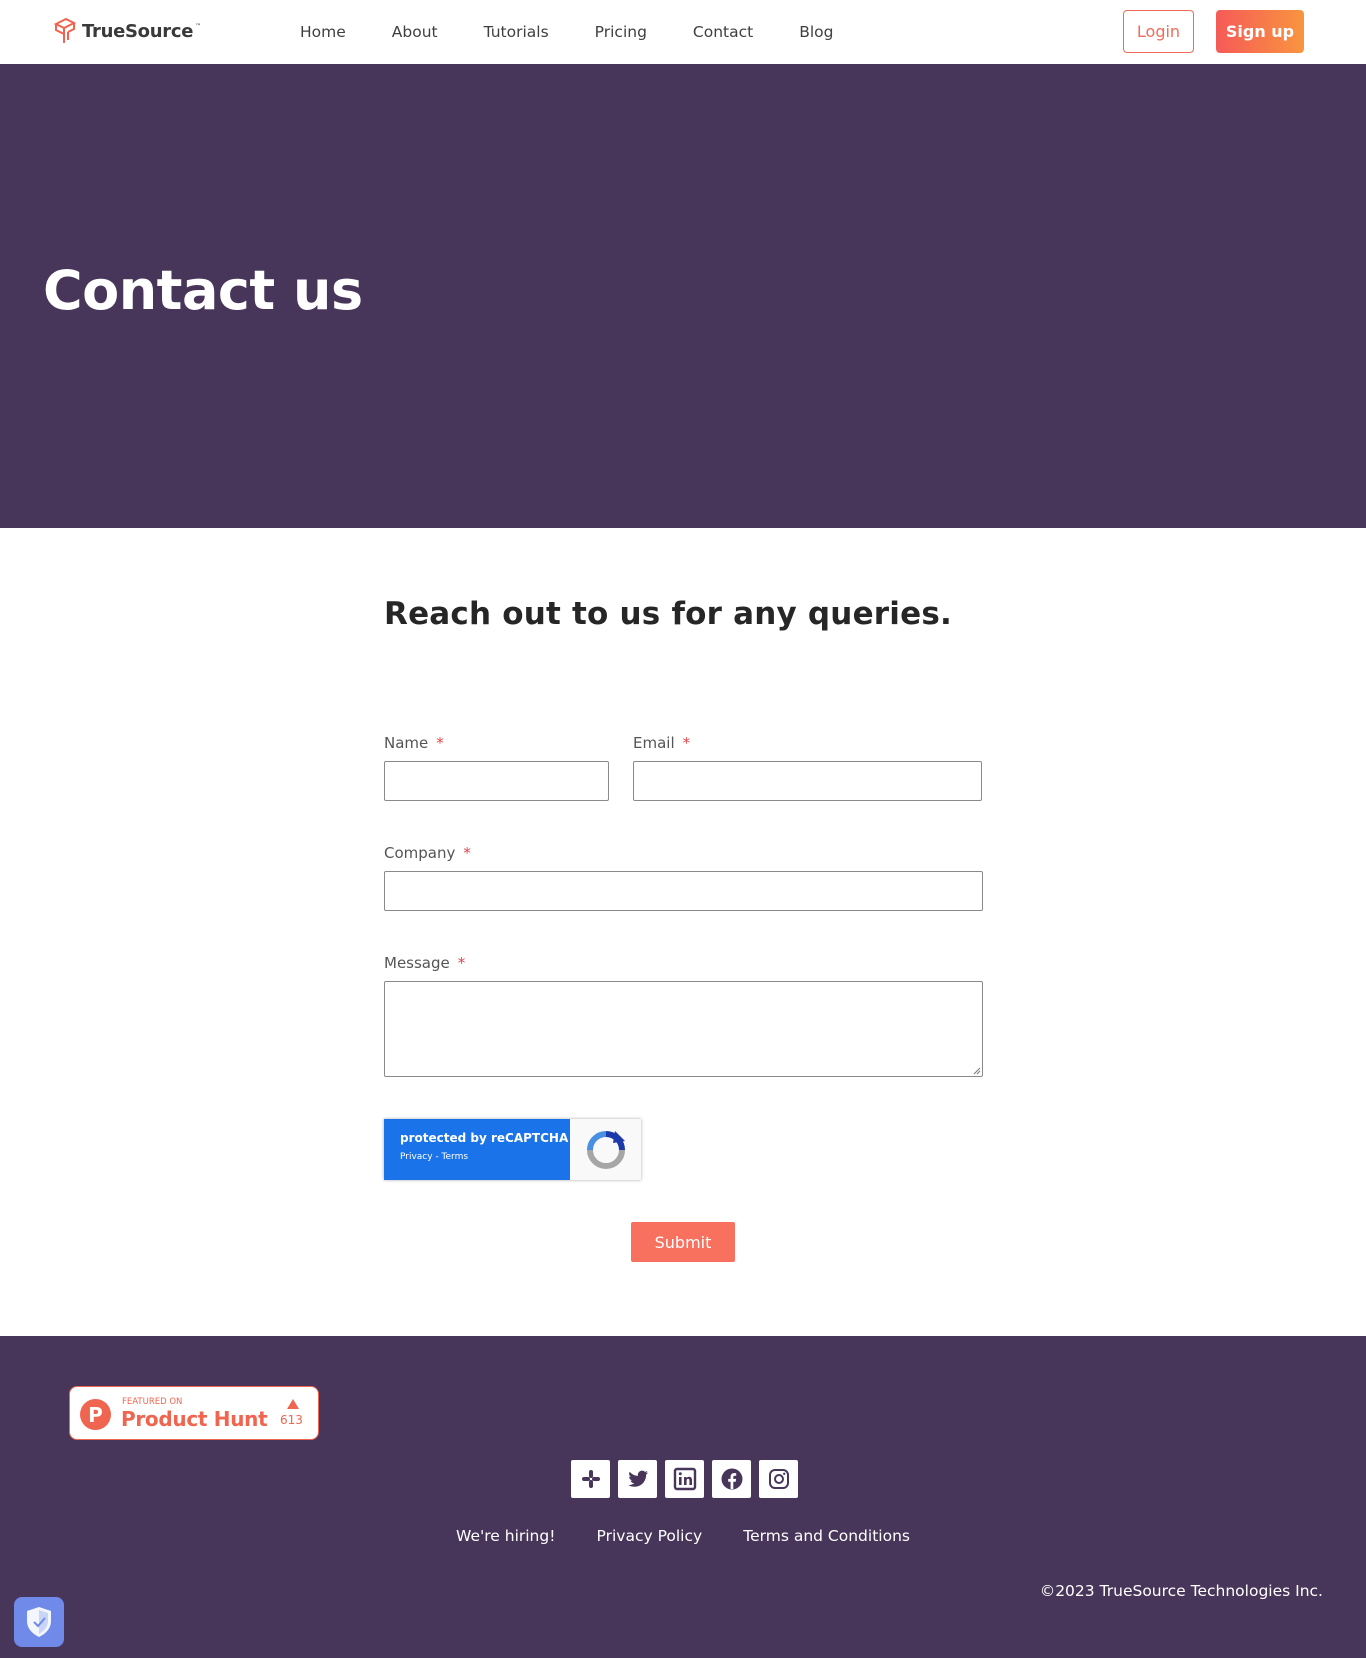 The height and width of the screenshot is (1658, 1366). I want to click on company-label-text: Company, so click(420, 853).